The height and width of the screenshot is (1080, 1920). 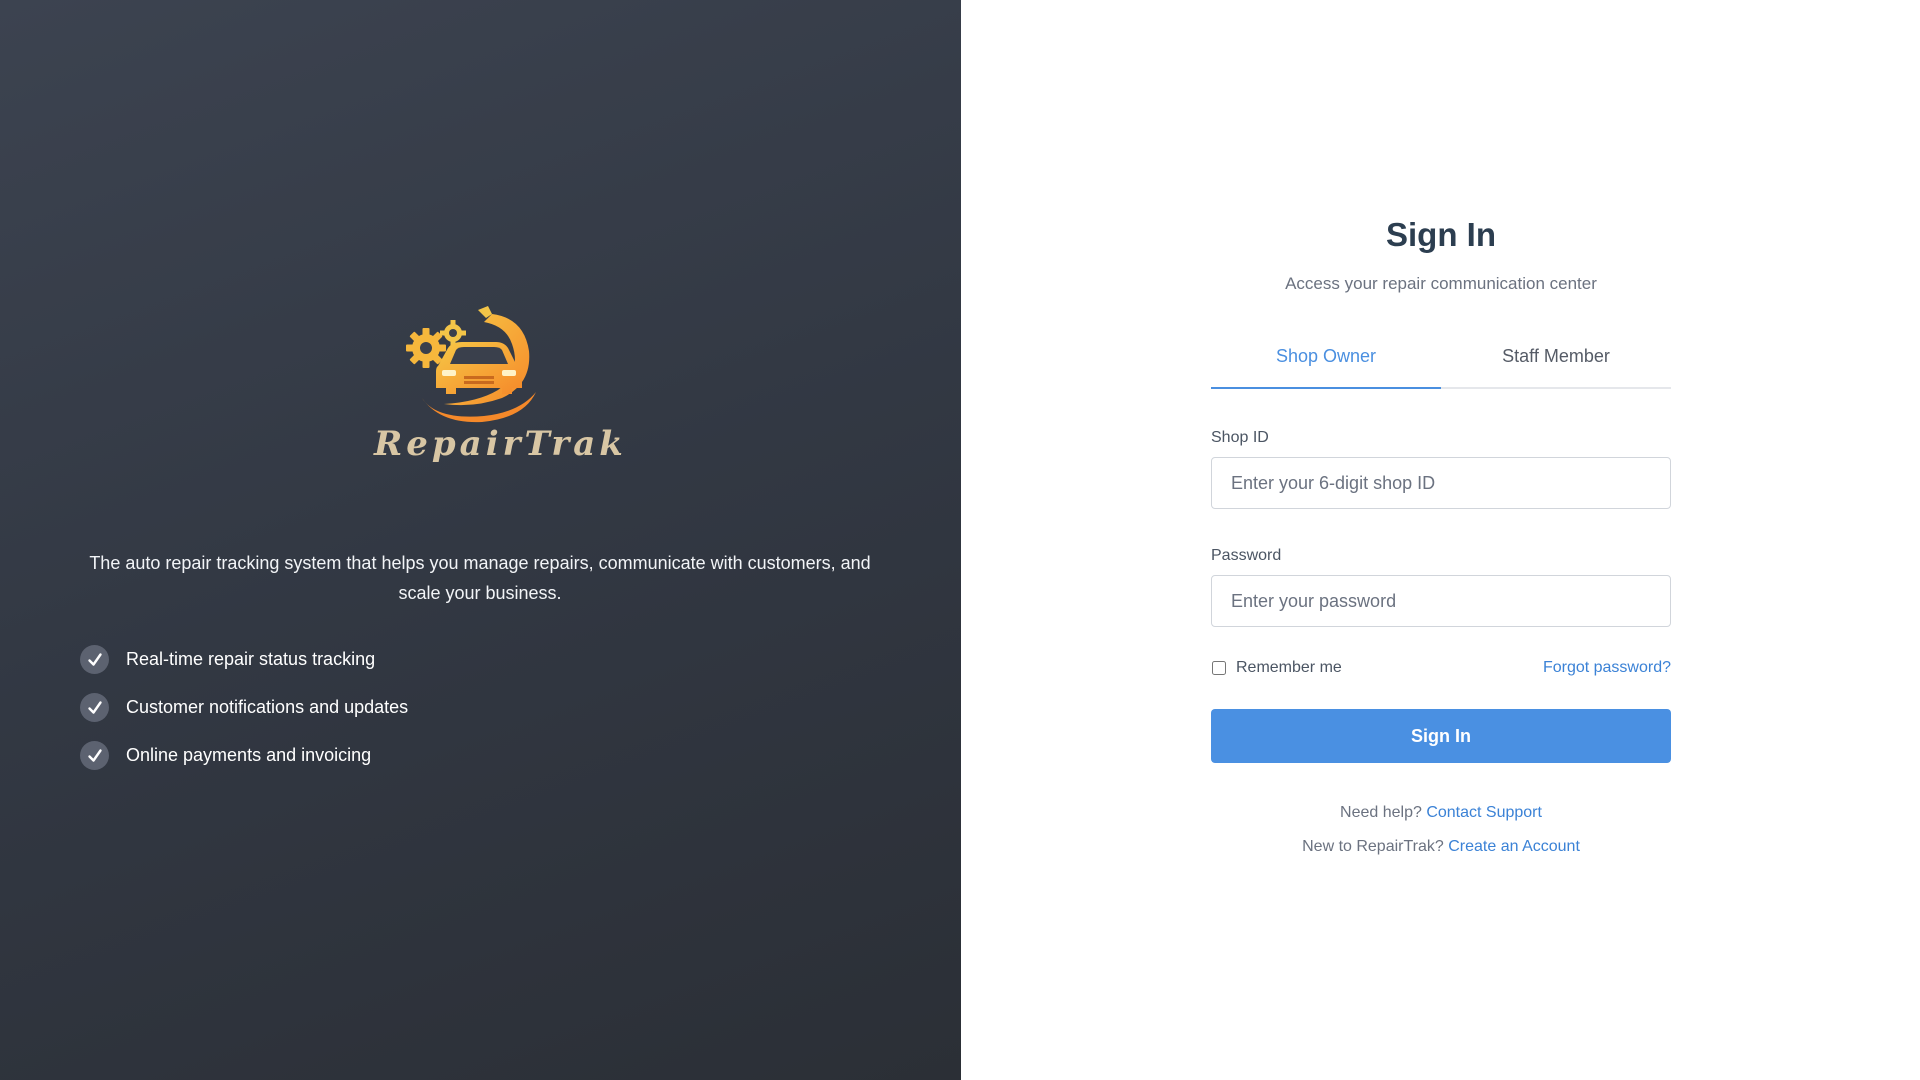 I want to click on remember-me: Remember me, so click(x=1276, y=668).